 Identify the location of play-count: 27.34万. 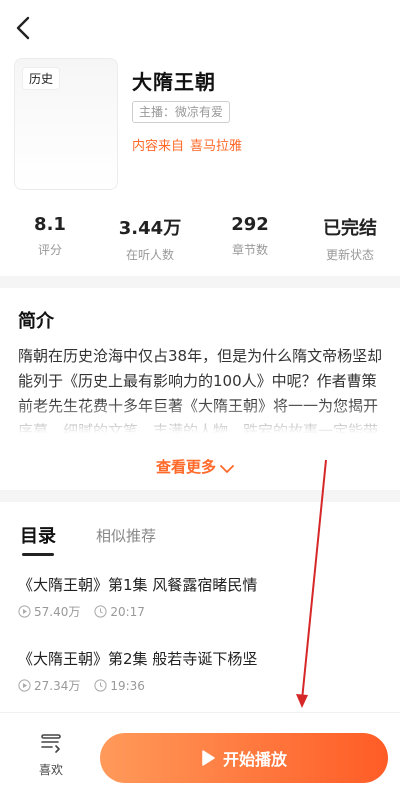
(57, 686).